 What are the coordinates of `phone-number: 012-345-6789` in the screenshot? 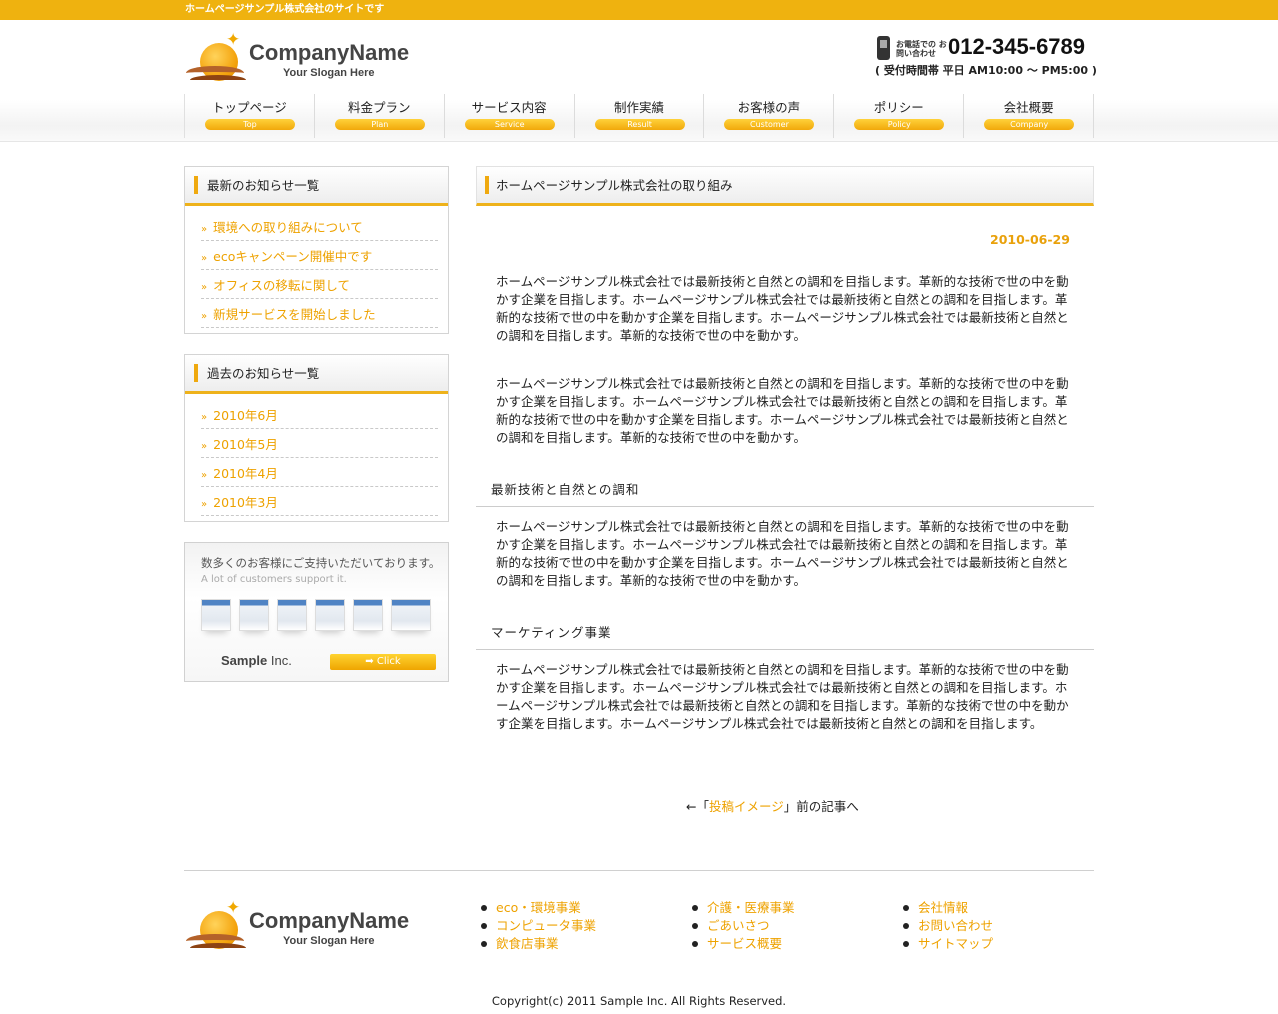 It's located at (1017, 46).